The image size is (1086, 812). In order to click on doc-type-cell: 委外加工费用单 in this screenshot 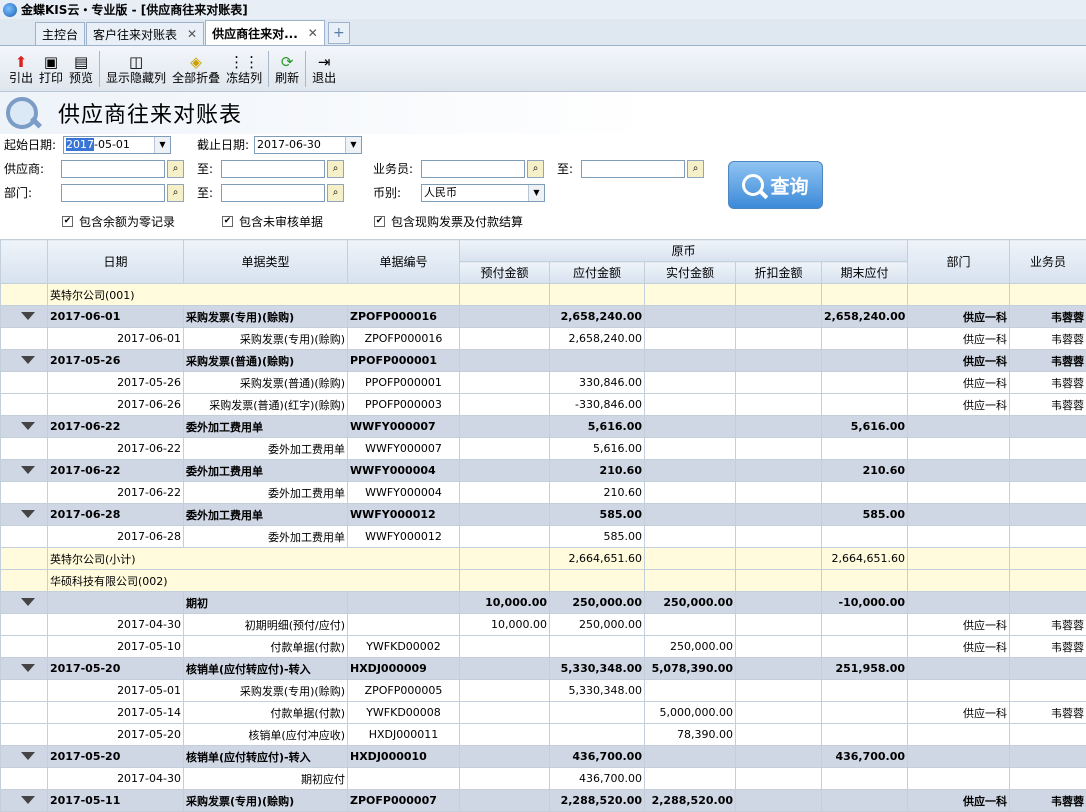, I will do `click(266, 449)`.